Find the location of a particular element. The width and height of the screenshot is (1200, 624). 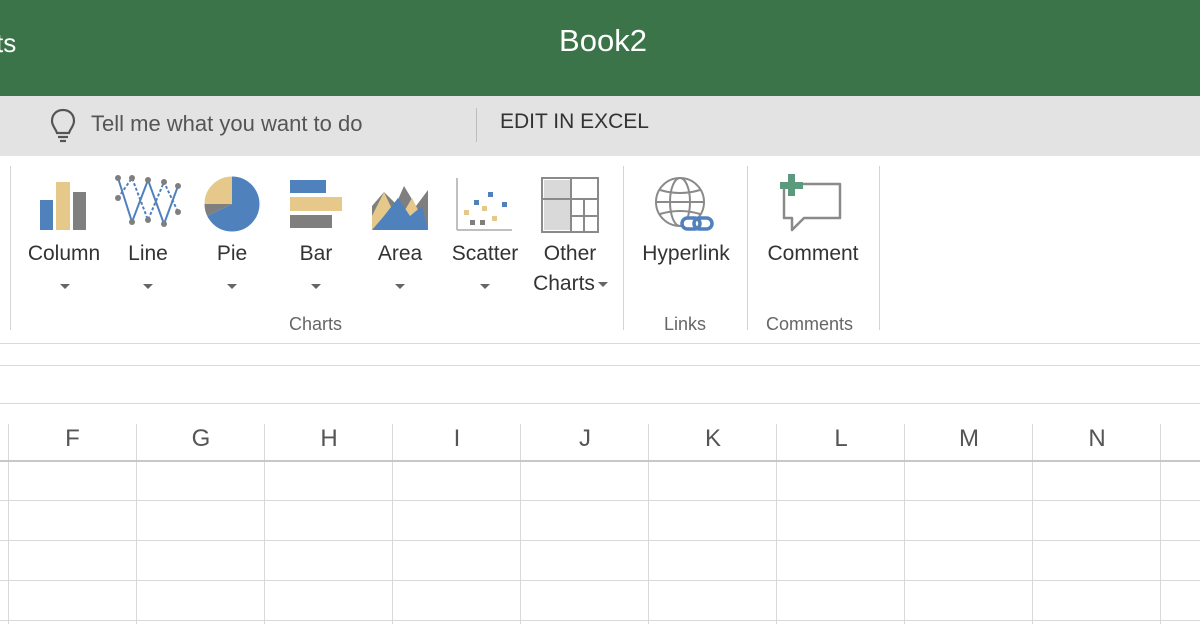

formula-bar-top is located at coordinates (600, 365).